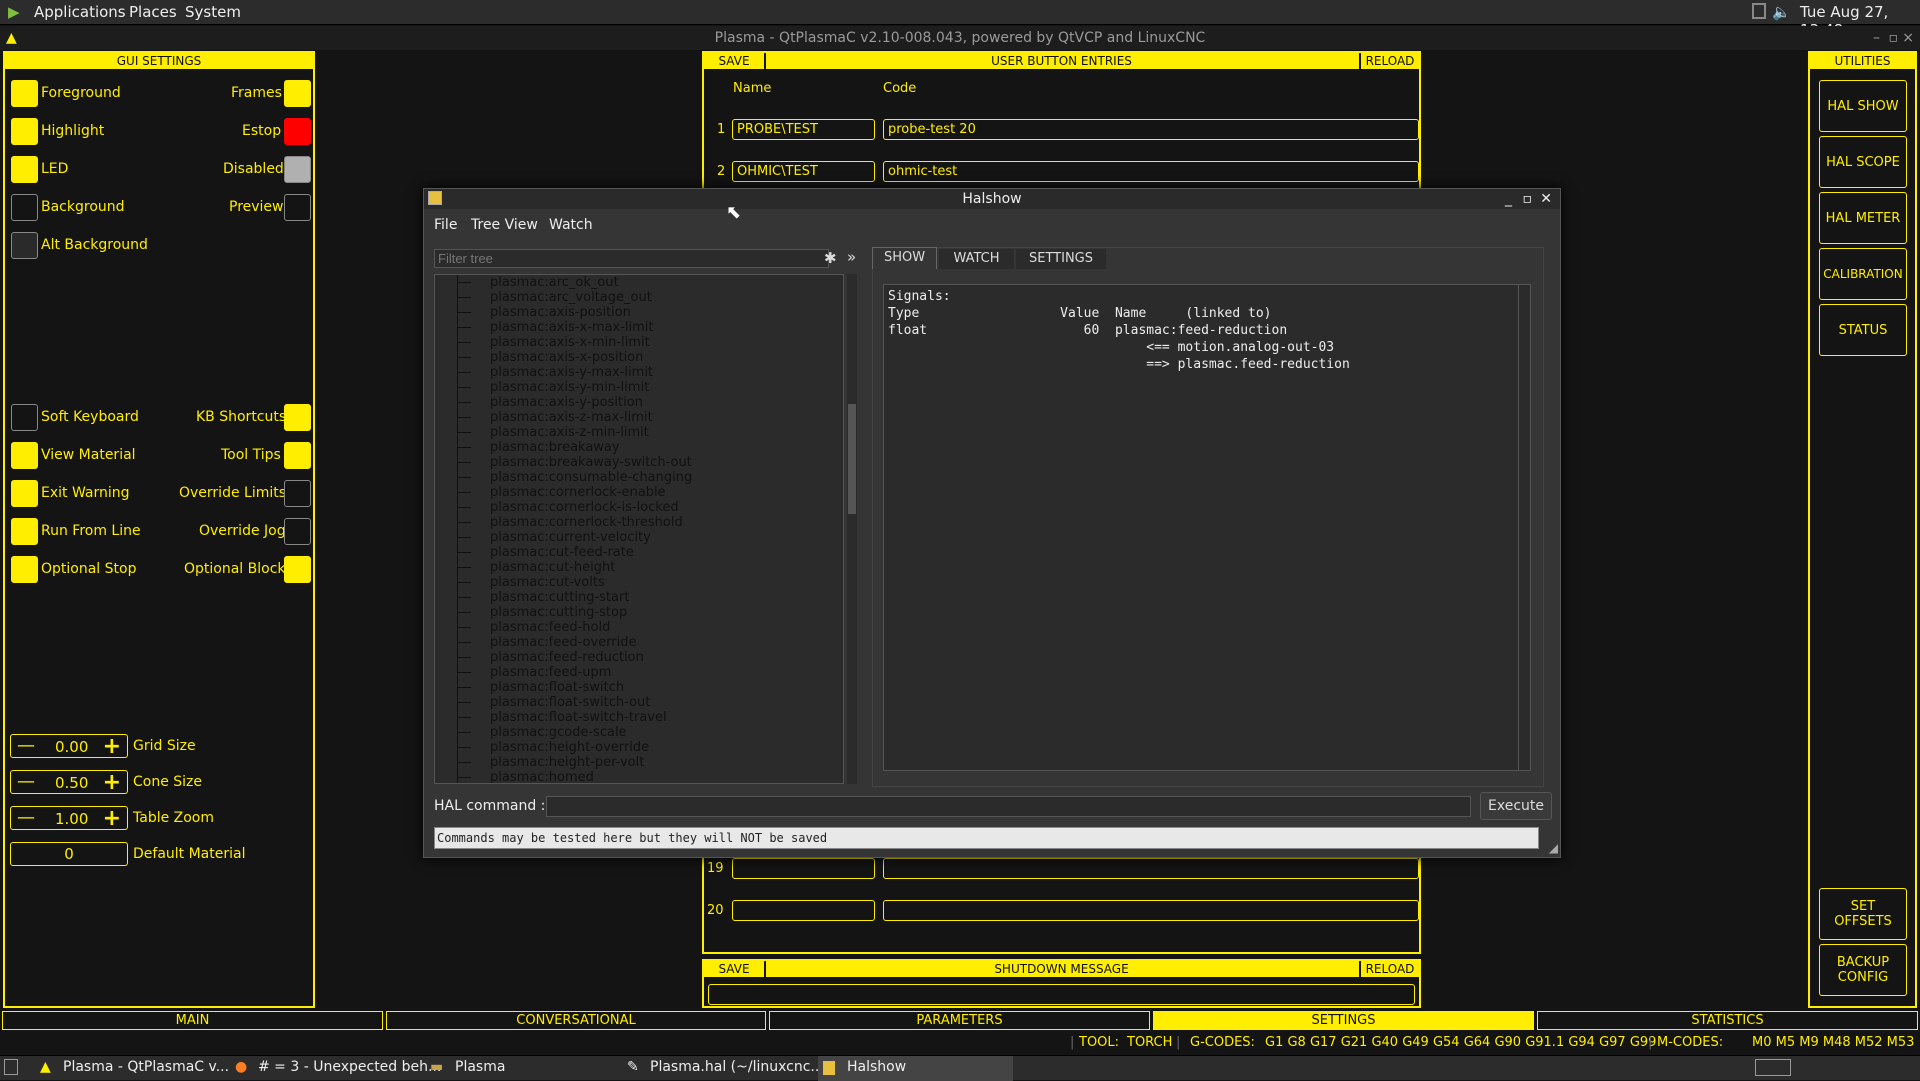 Image resolution: width=1920 pixels, height=1081 pixels. I want to click on minus-icon: —, so click(26, 746).